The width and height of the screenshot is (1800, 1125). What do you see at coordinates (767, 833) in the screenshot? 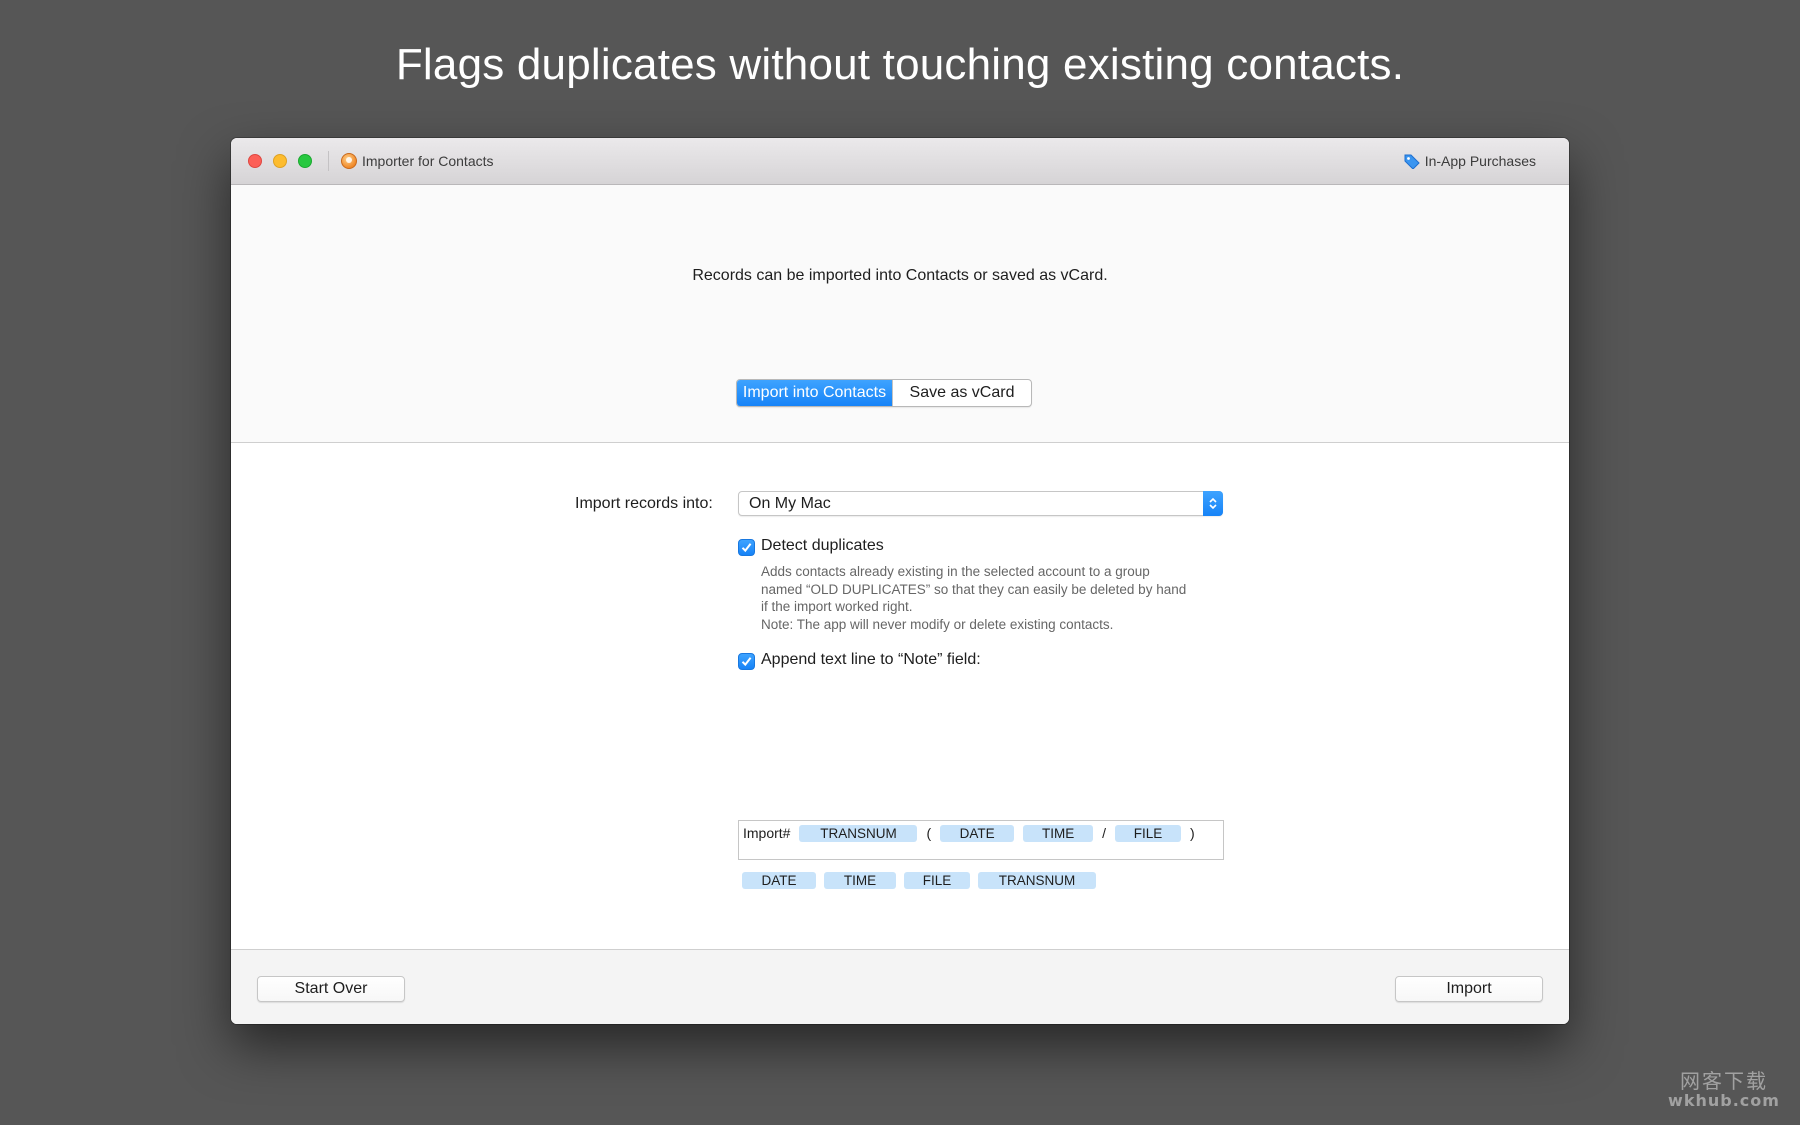
I see `note-prefix: Import#` at bounding box center [767, 833].